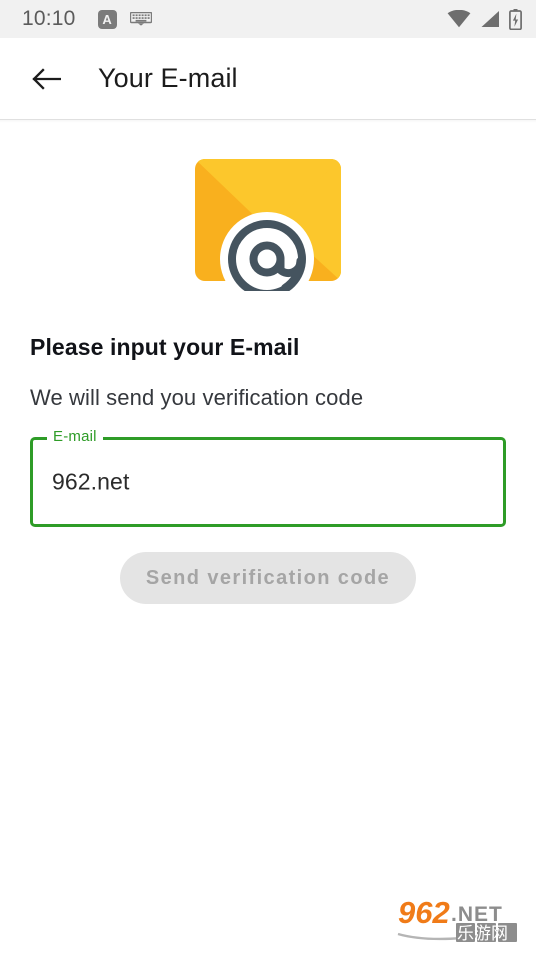 Image resolution: width=536 pixels, height=954 pixels. What do you see at coordinates (482, 934) in the screenshot?
I see `watermark-chinese: 乐游网` at bounding box center [482, 934].